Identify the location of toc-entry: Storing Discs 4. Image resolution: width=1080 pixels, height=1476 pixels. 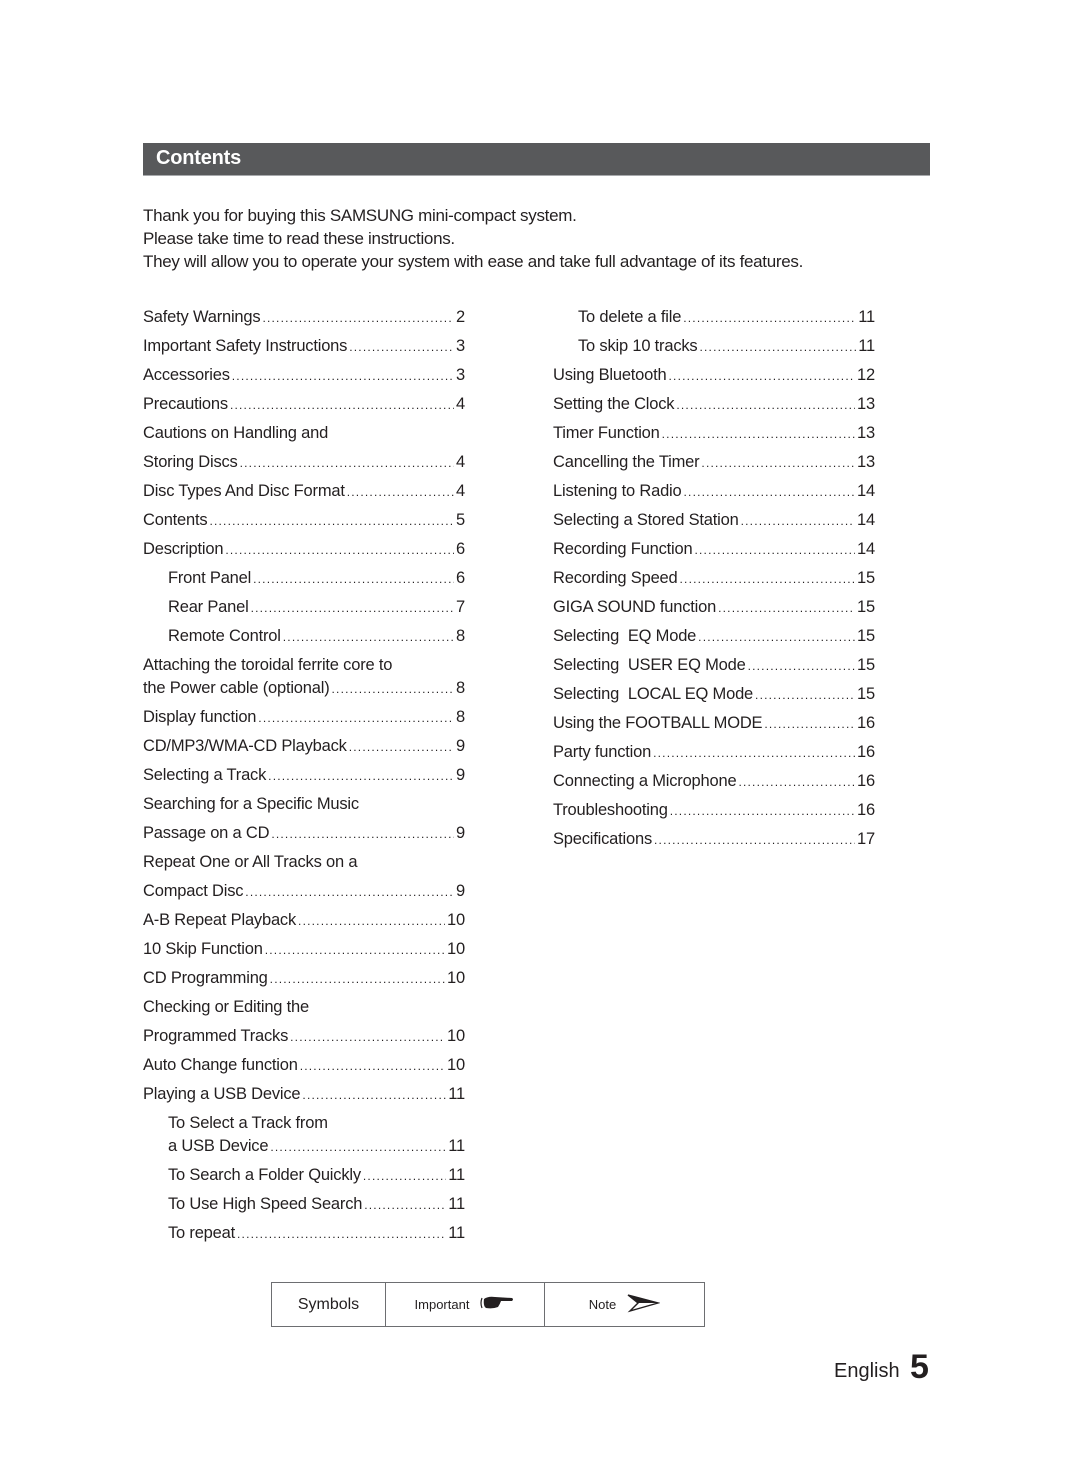
(304, 465).